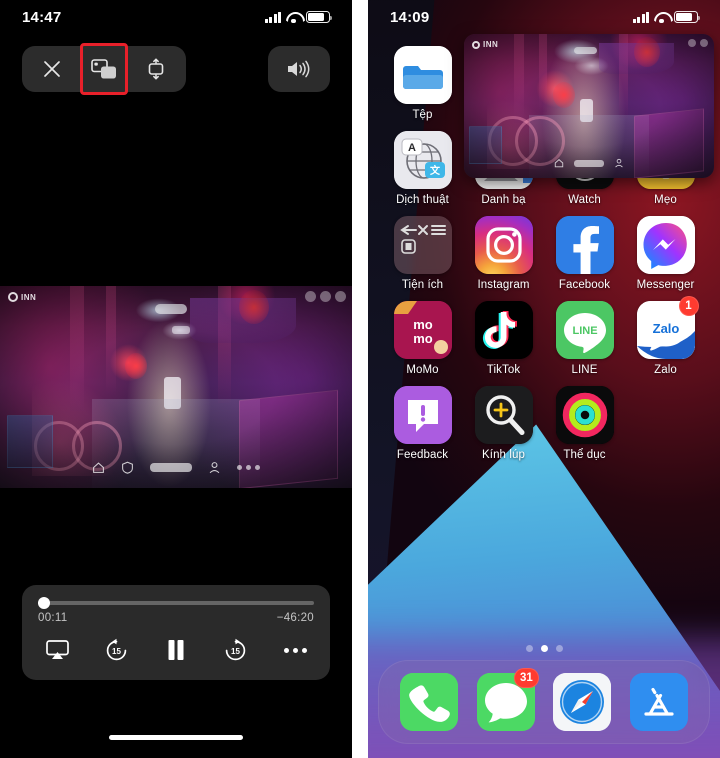 This screenshot has width=720, height=758. I want to click on svg-text: Zalo, so click(665, 328).